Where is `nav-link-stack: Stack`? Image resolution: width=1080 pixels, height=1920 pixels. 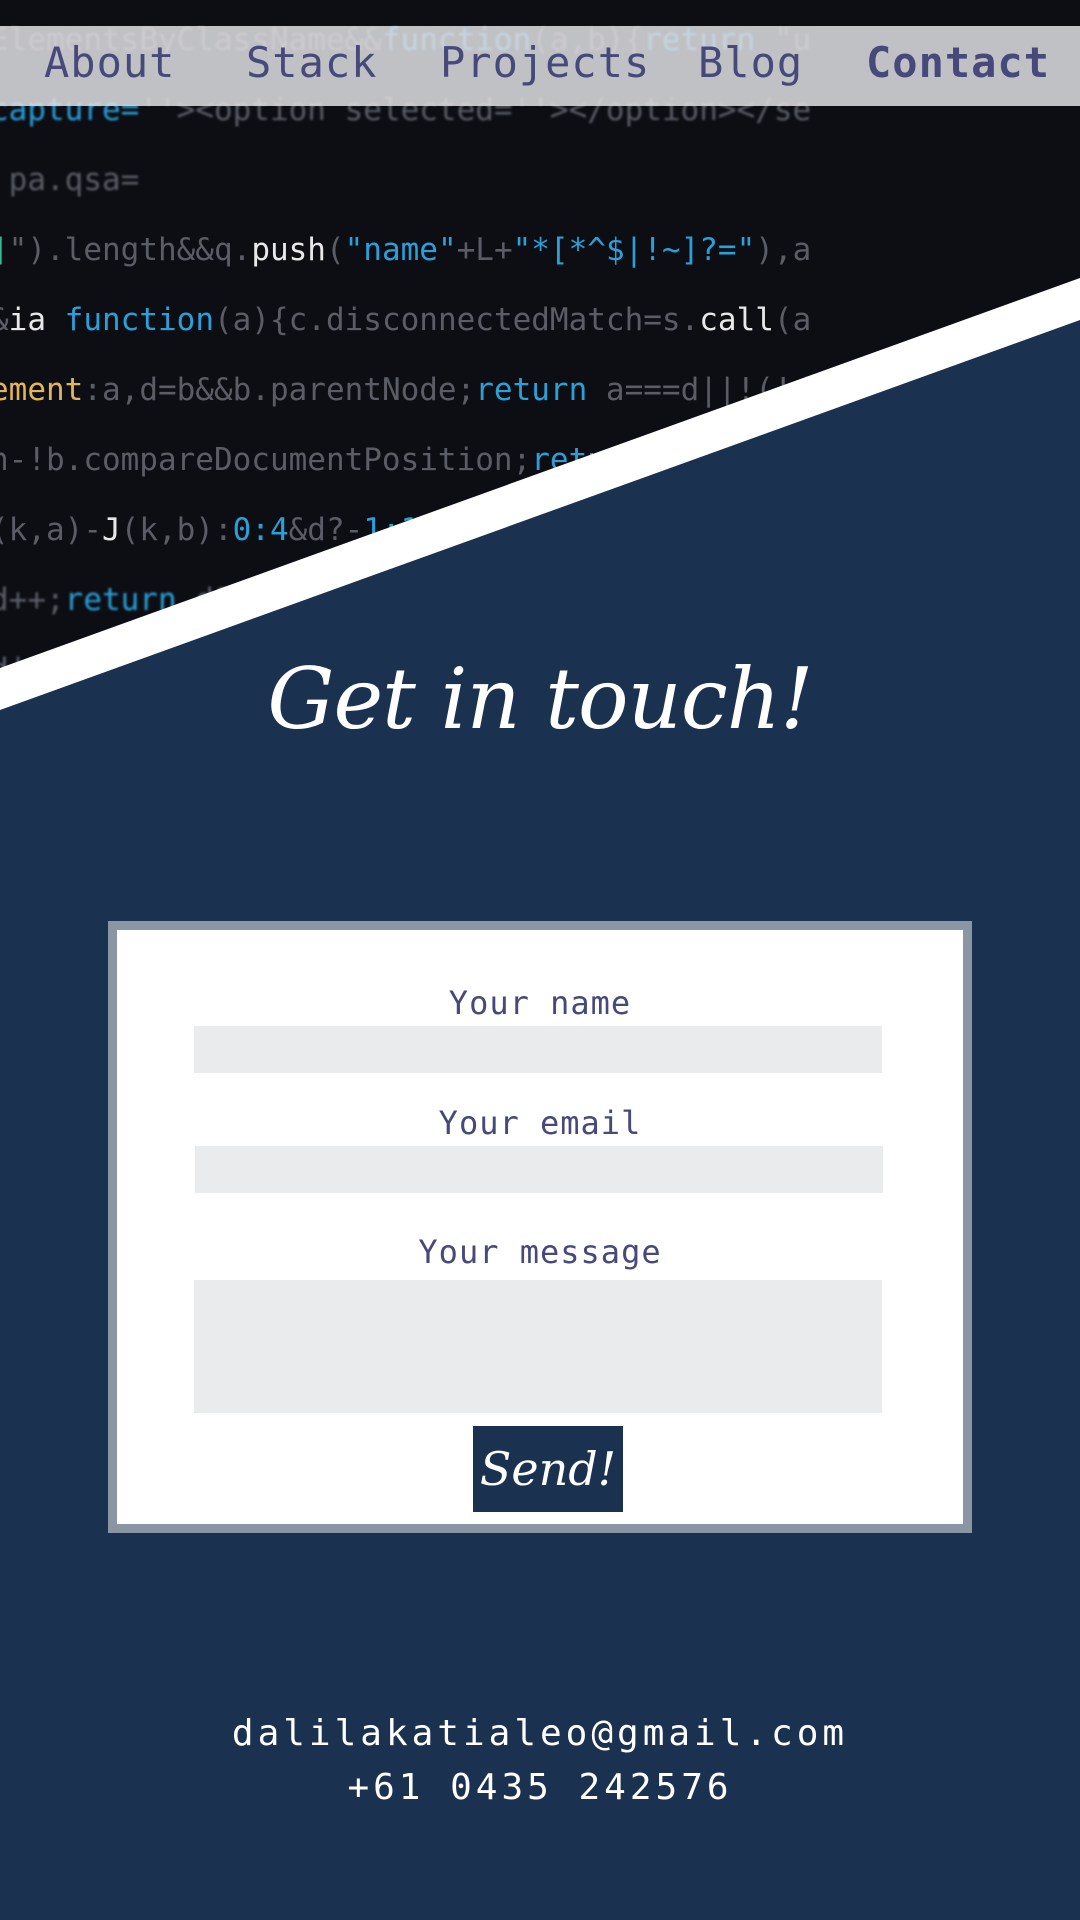 nav-link-stack: Stack is located at coordinates (311, 62).